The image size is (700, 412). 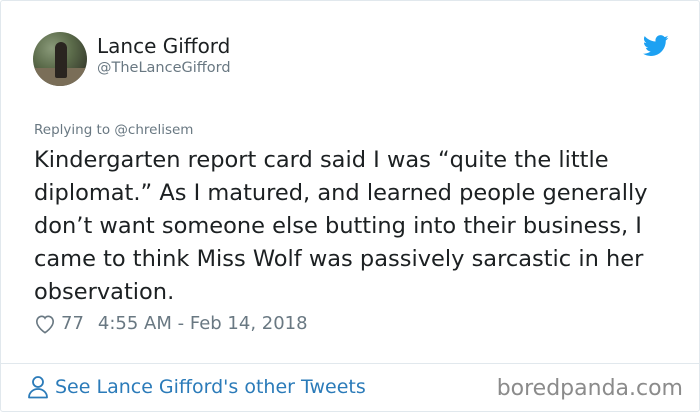 I want to click on reply-context: Replying to @chrelisem, so click(x=113, y=130).